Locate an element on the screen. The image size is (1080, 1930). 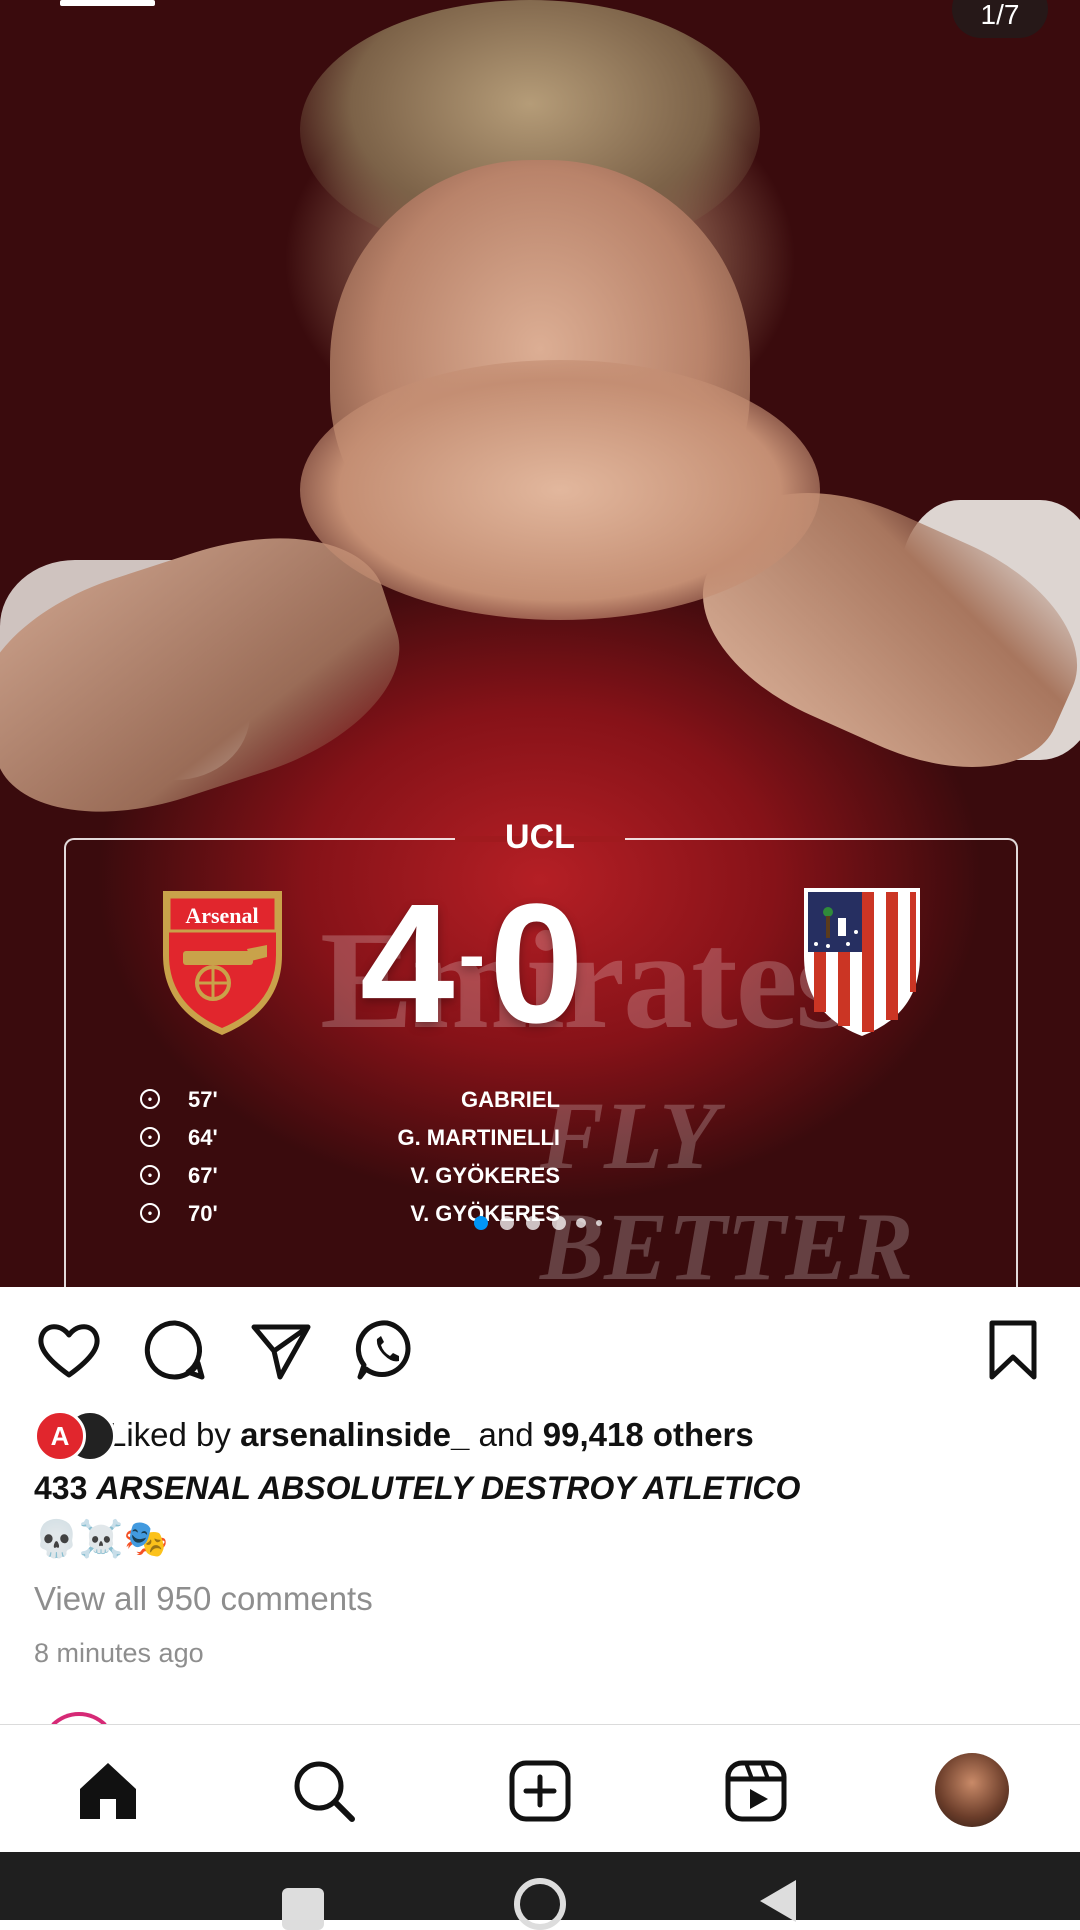
liker-username: arsenalinside_ is located at coordinates (354, 1434).